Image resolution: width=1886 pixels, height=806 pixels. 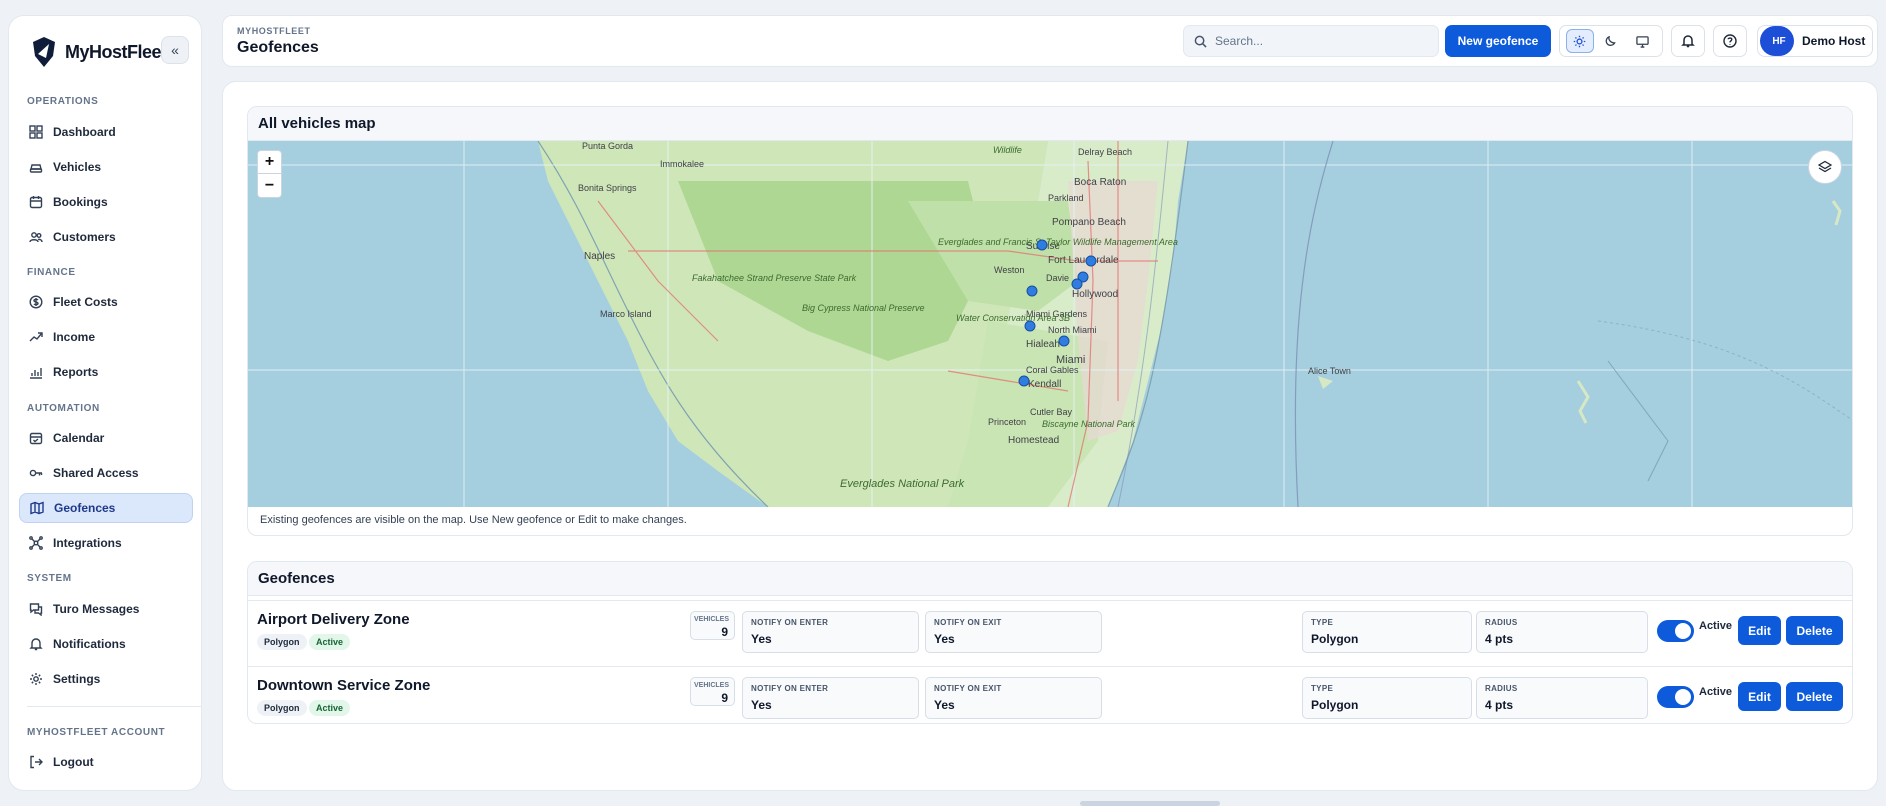 What do you see at coordinates (607, 146) in the screenshot?
I see `place-label: Punta Gorda` at bounding box center [607, 146].